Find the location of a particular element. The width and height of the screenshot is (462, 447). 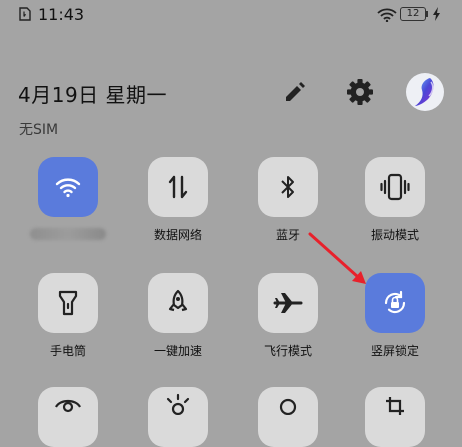

tile-label-airplane: 飞行模式 is located at coordinates (287, 351).